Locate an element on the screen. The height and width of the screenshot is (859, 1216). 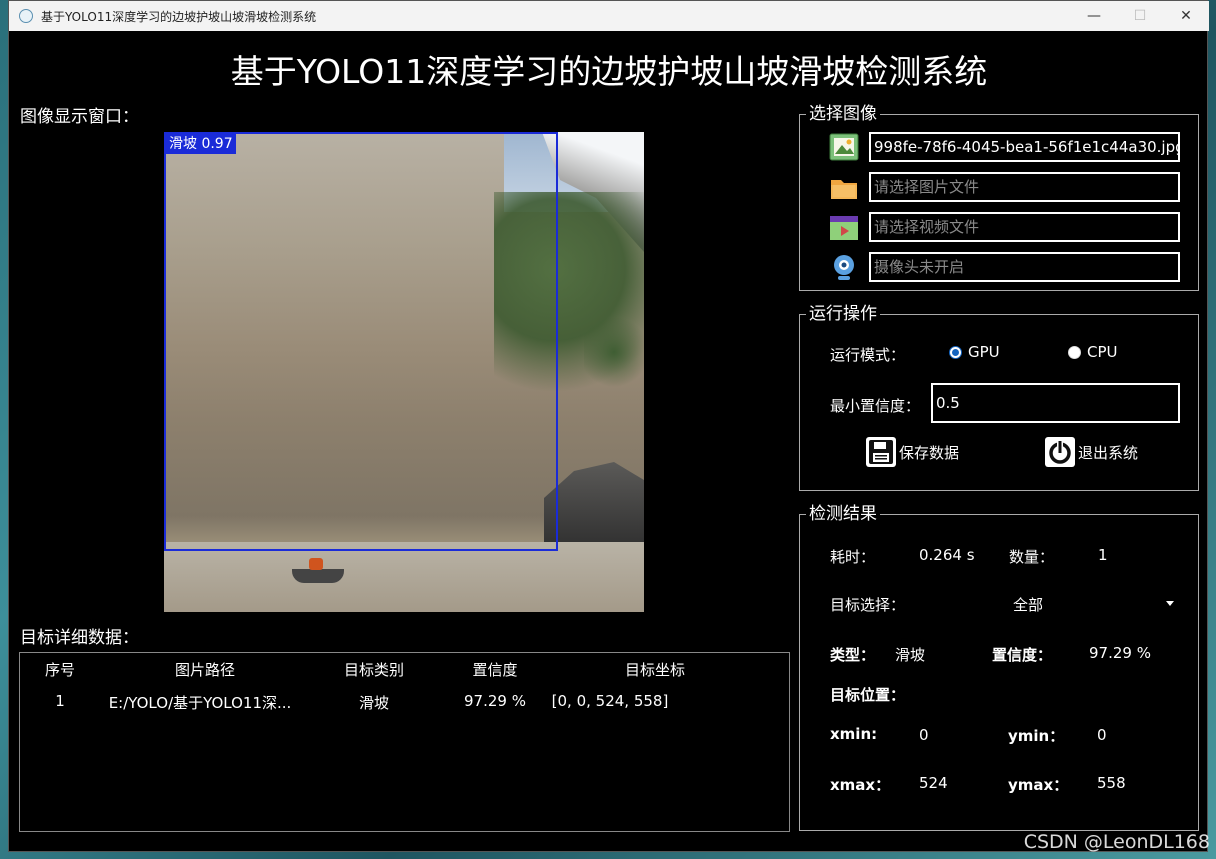
window-title: 基于YOLO11深度学习的边坡护坡山坡滑坡检测系统 is located at coordinates (179, 16).